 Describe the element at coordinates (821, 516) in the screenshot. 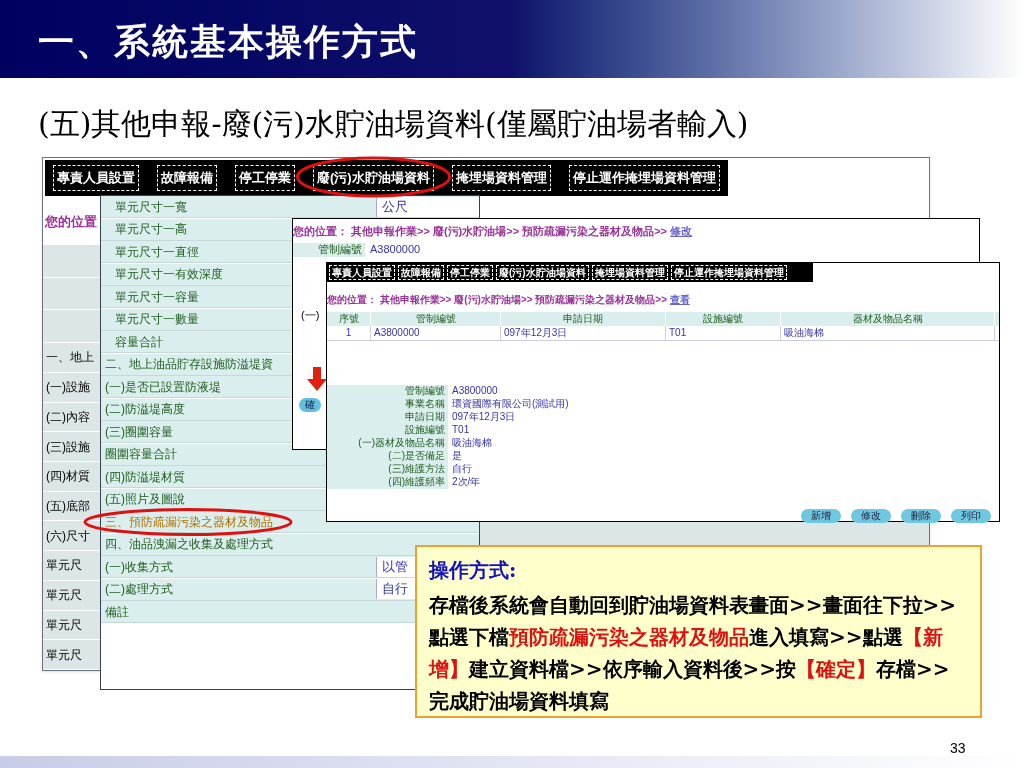

I see `action-button: 新增` at that location.